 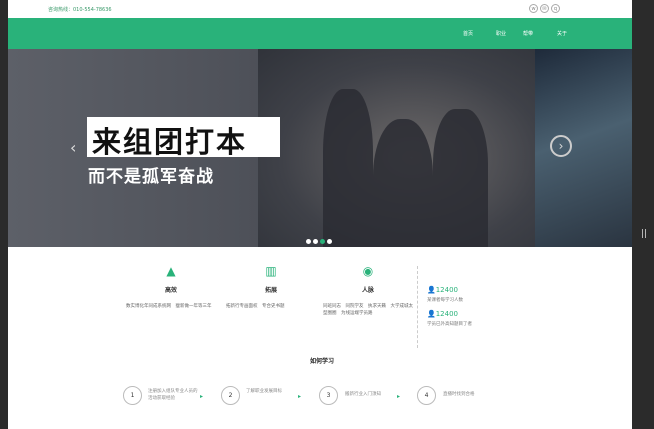 What do you see at coordinates (322, 361) in the screenshot?
I see `how-to-learn-title: 如何学习` at bounding box center [322, 361].